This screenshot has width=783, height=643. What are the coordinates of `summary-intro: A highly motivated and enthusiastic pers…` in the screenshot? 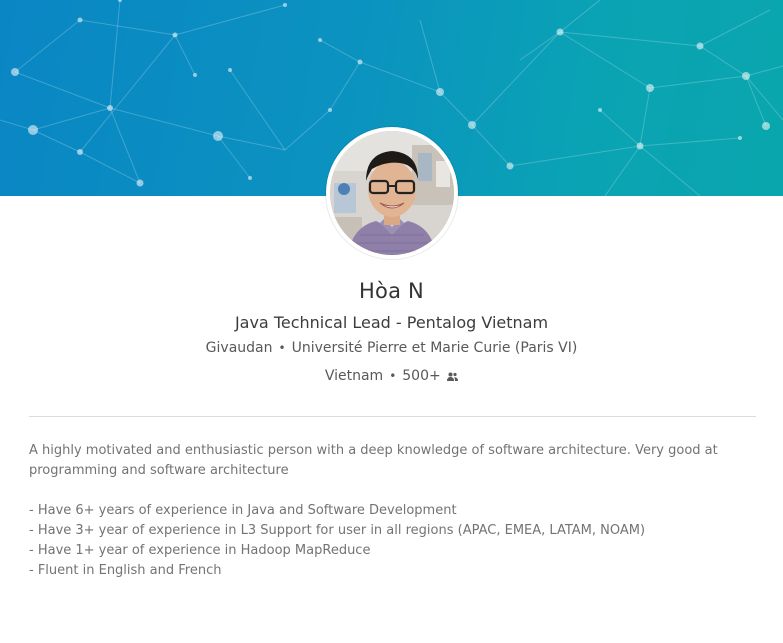 It's located at (373, 460).